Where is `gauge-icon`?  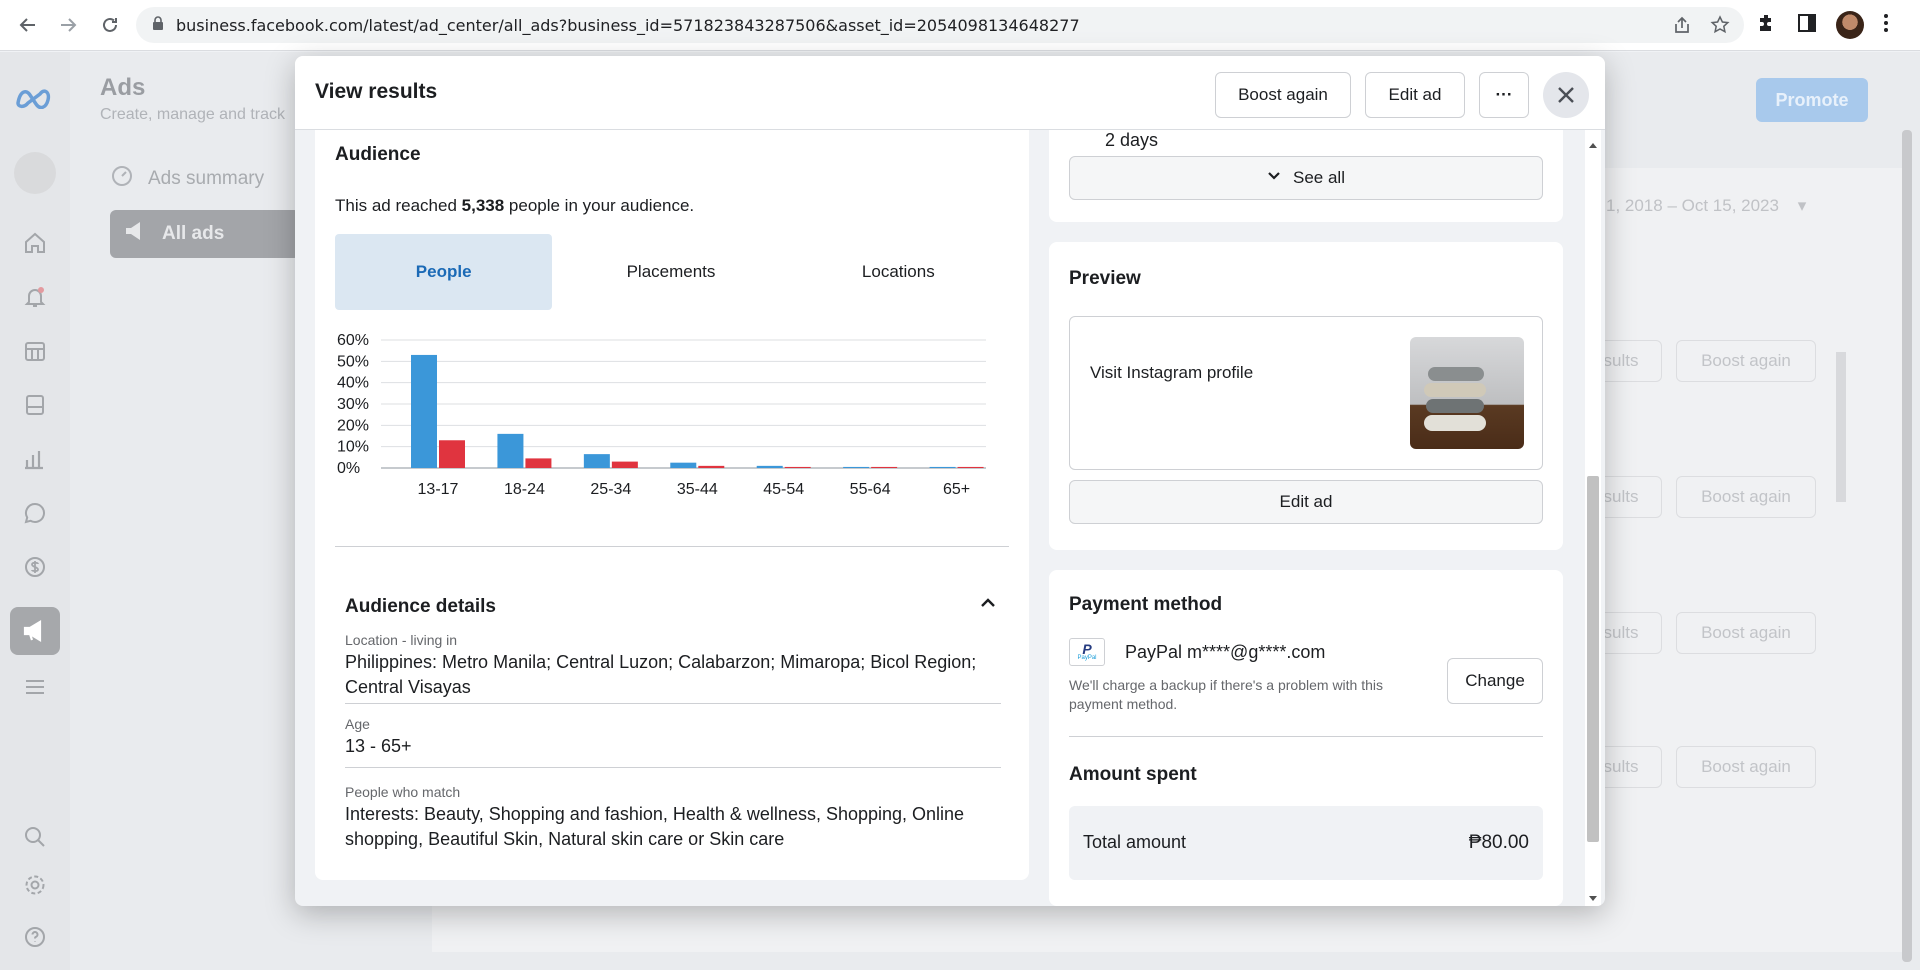
gauge-icon is located at coordinates (122, 179).